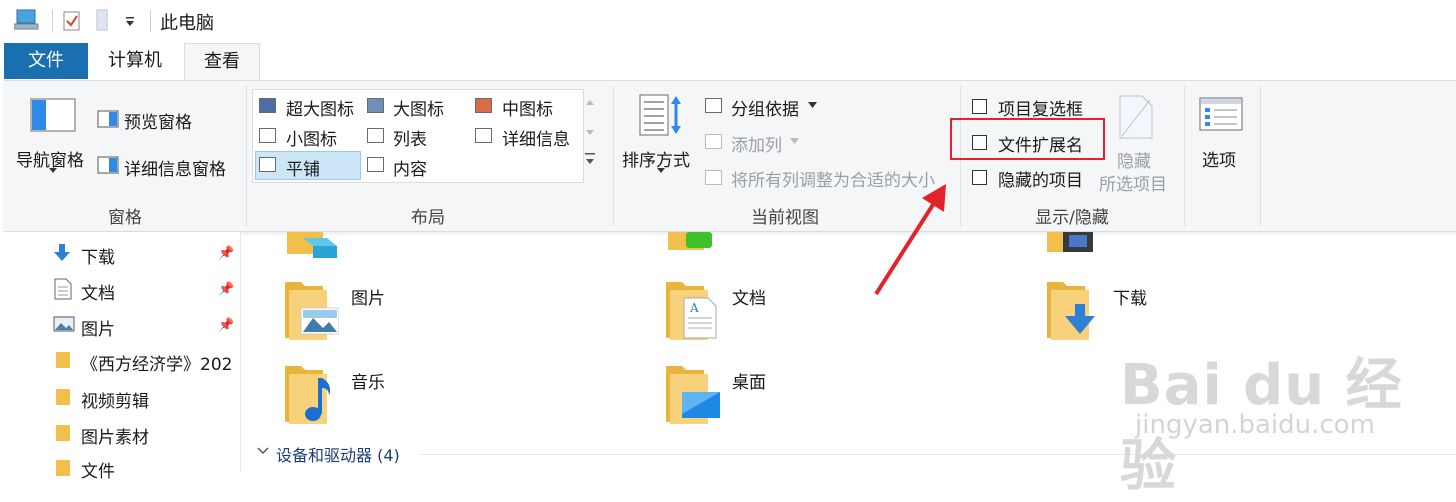 The image size is (1456, 502). What do you see at coordinates (1073, 309) in the screenshot?
I see `downloads-folder-icon` at bounding box center [1073, 309].